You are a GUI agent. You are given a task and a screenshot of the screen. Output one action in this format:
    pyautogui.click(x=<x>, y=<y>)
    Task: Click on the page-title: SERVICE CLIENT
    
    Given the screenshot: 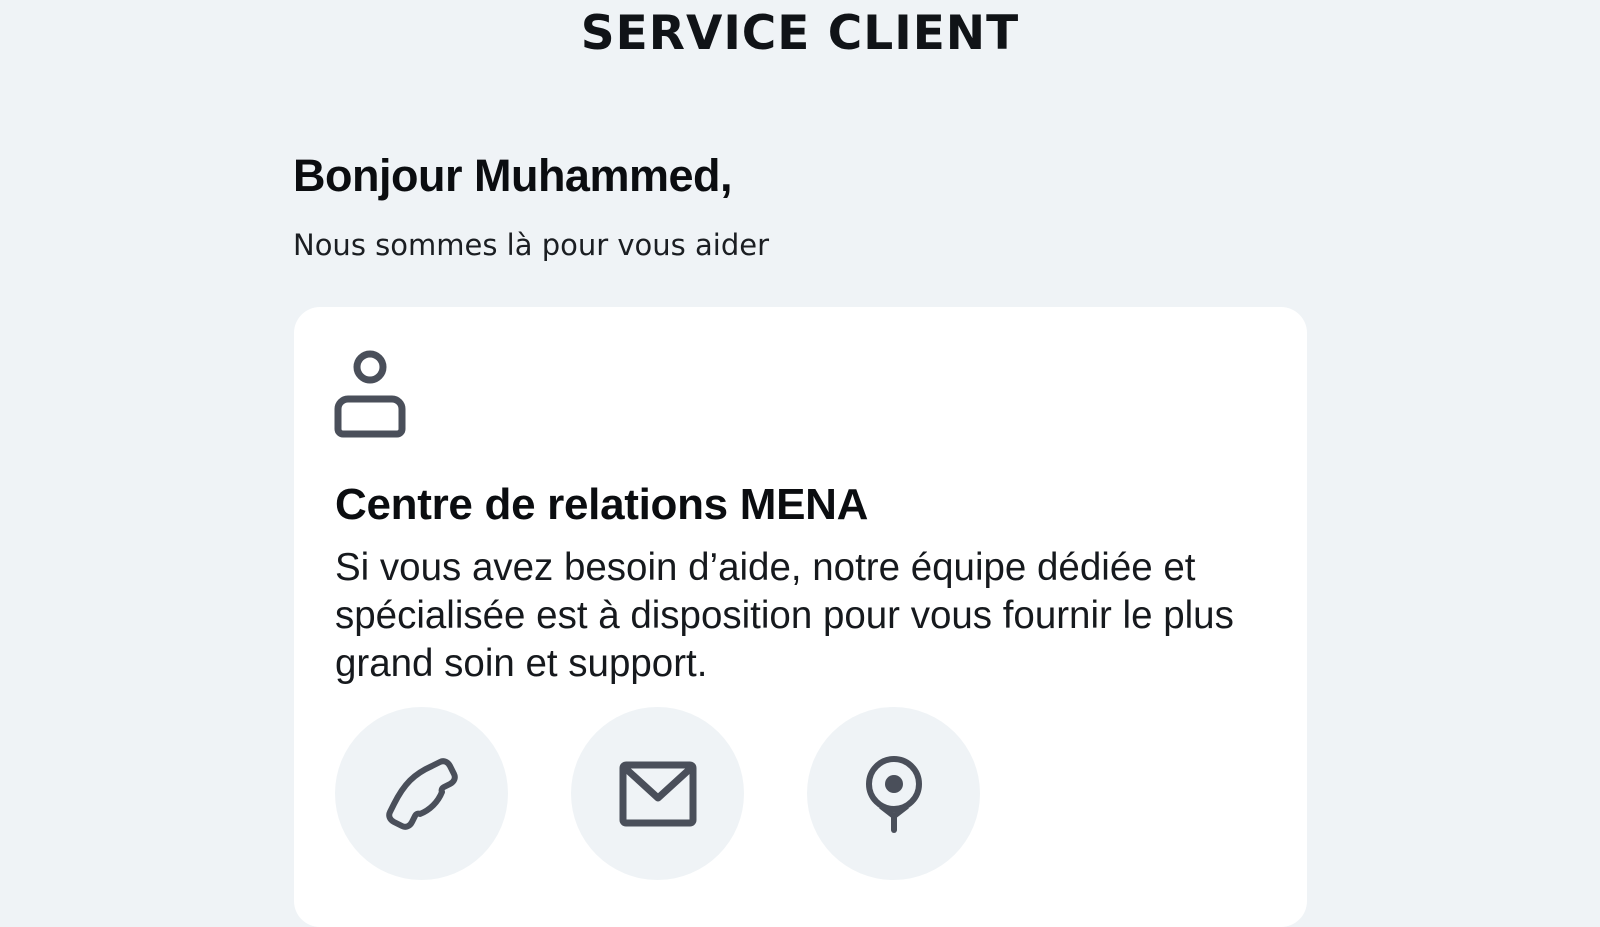 What is the action you would take?
    pyautogui.click(x=800, y=33)
    